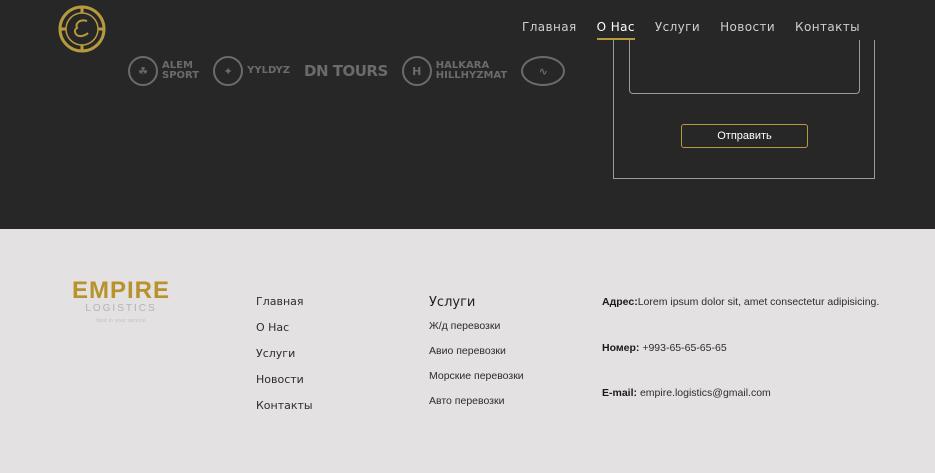 The height and width of the screenshot is (473, 935). I want to click on footer-links: Главная О Нас Услуги Новости Контакты, so click(284, 360).